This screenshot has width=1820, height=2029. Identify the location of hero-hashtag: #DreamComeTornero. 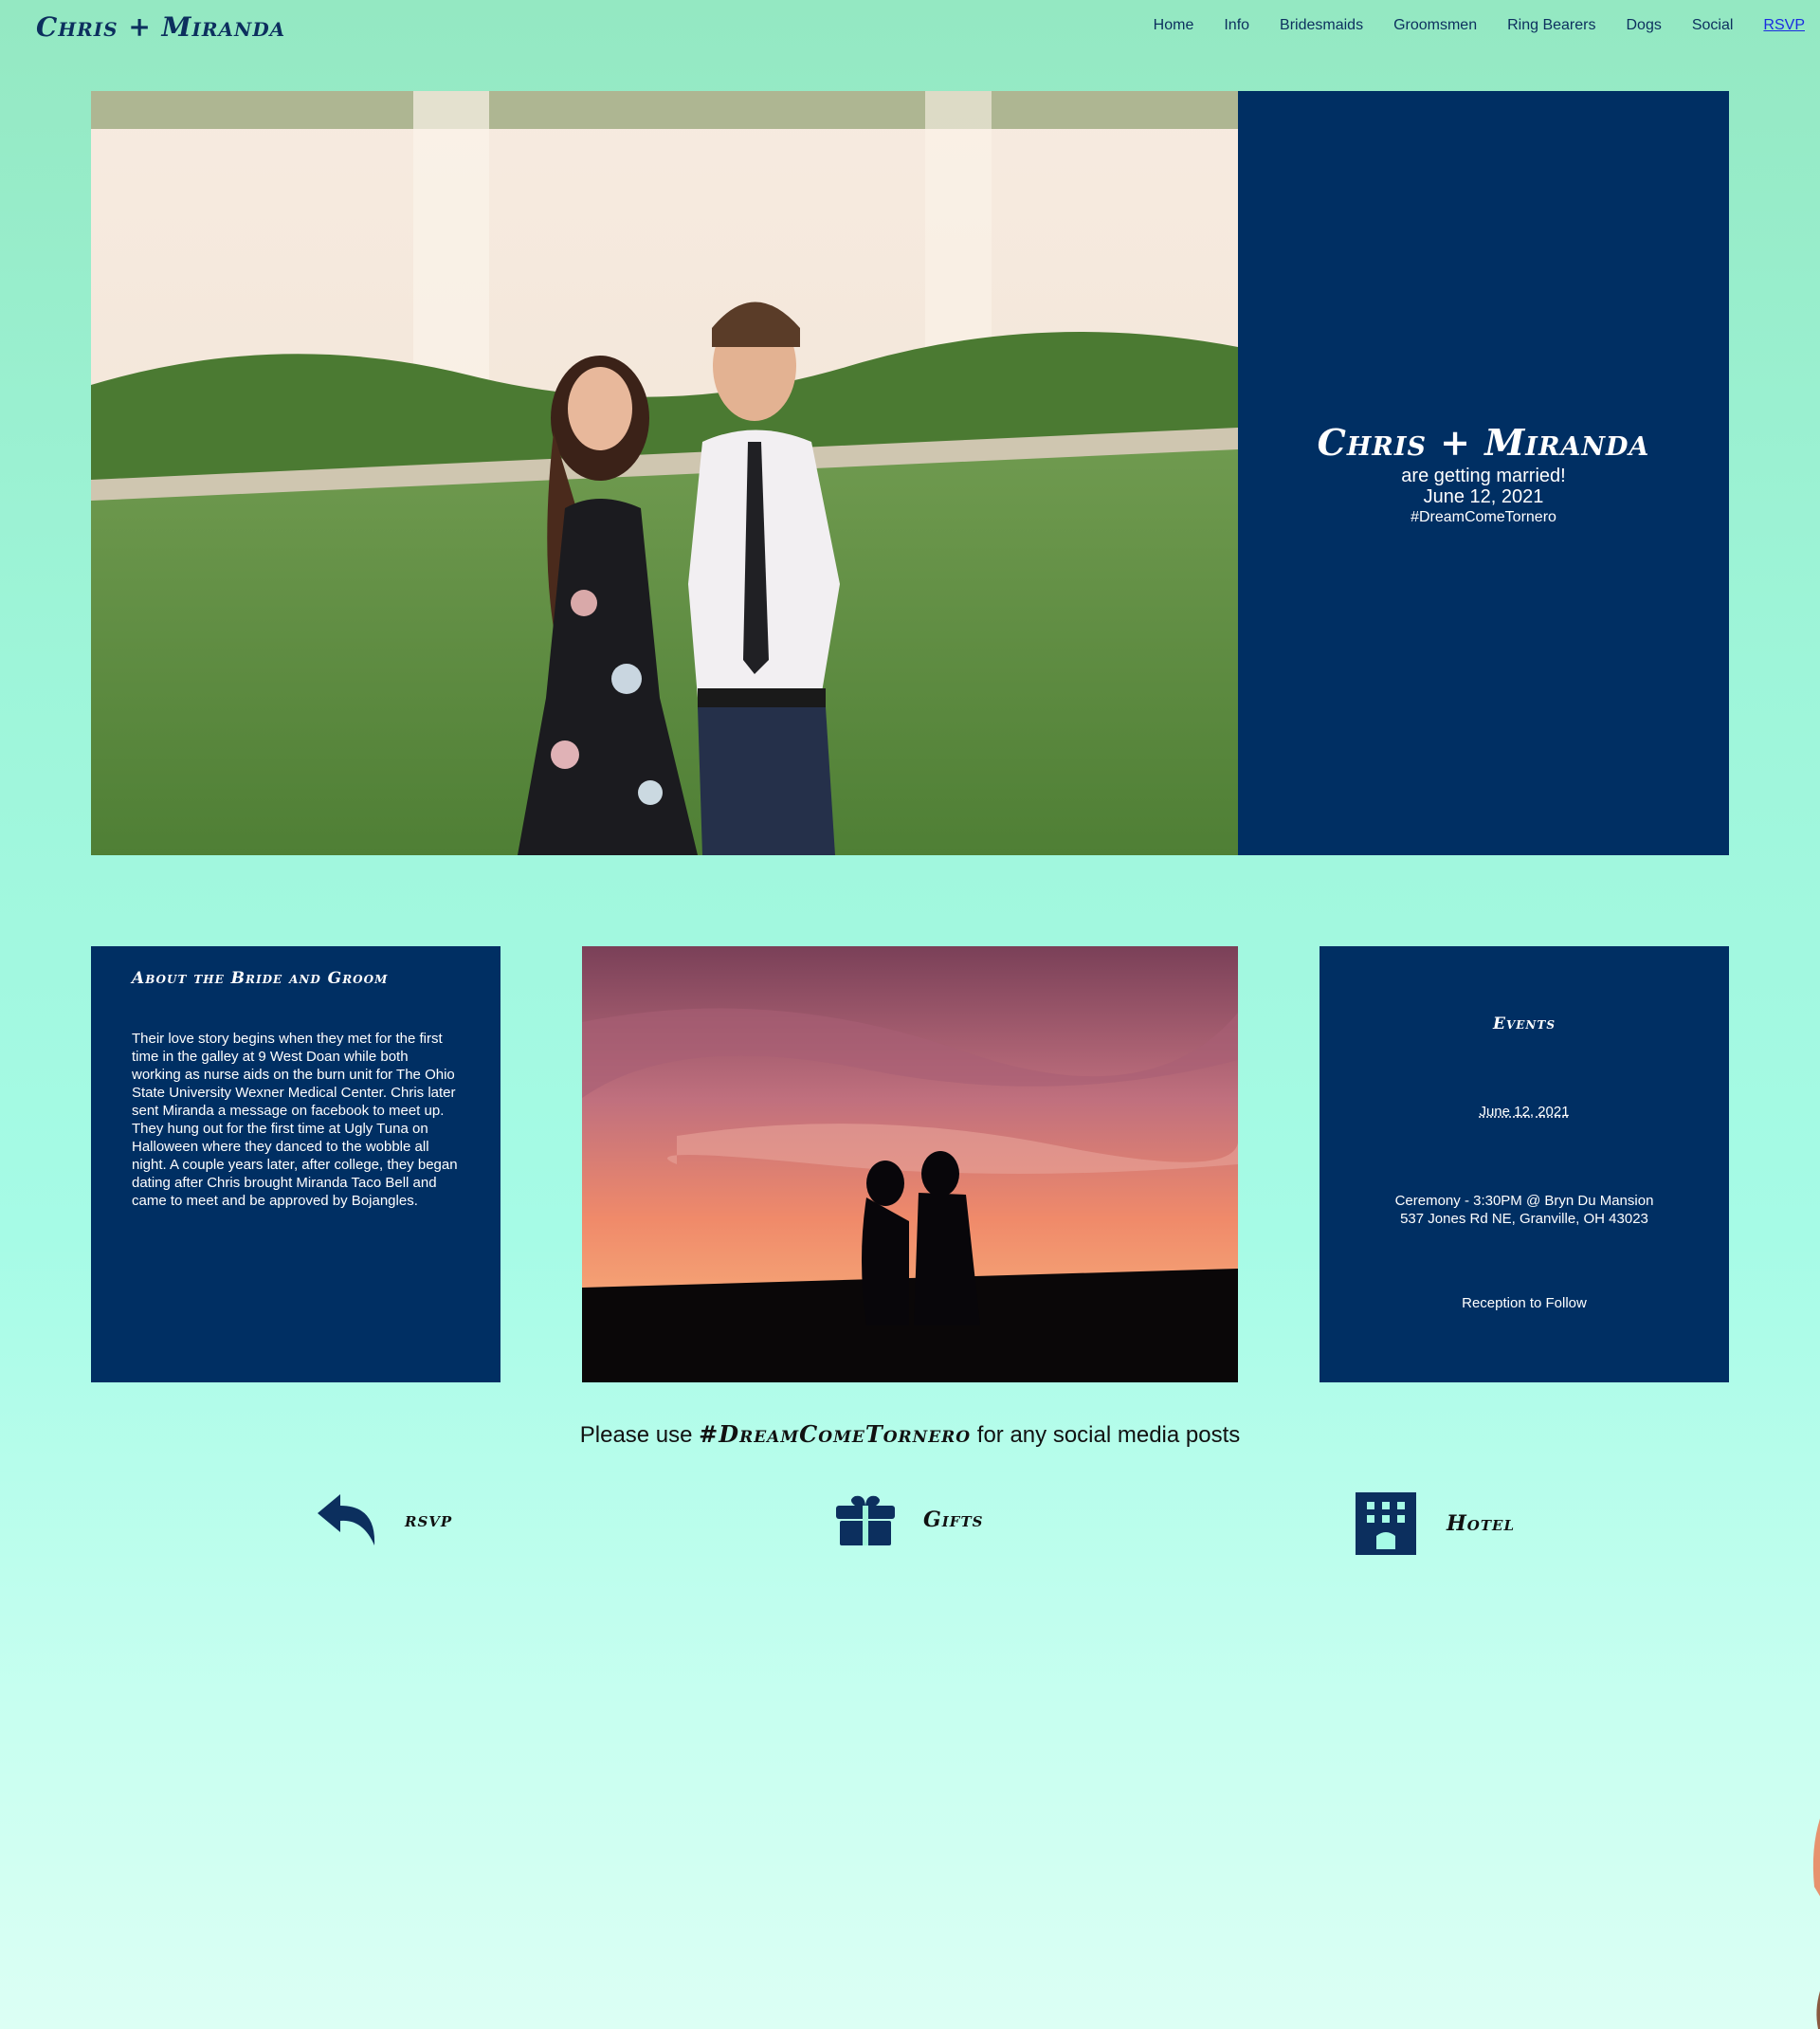
(1483, 516).